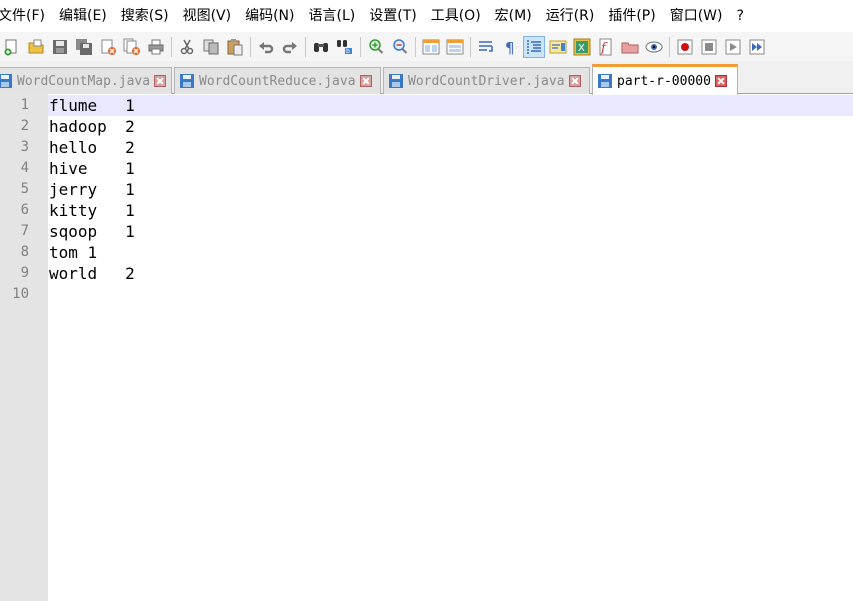  I want to click on close-all-button, so click(132, 47).